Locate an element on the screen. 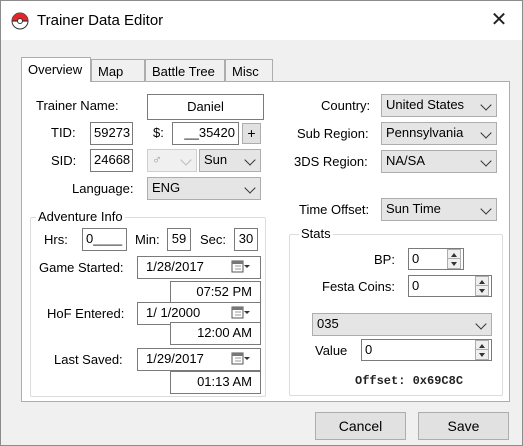  country-value: United States is located at coordinates (425, 104).